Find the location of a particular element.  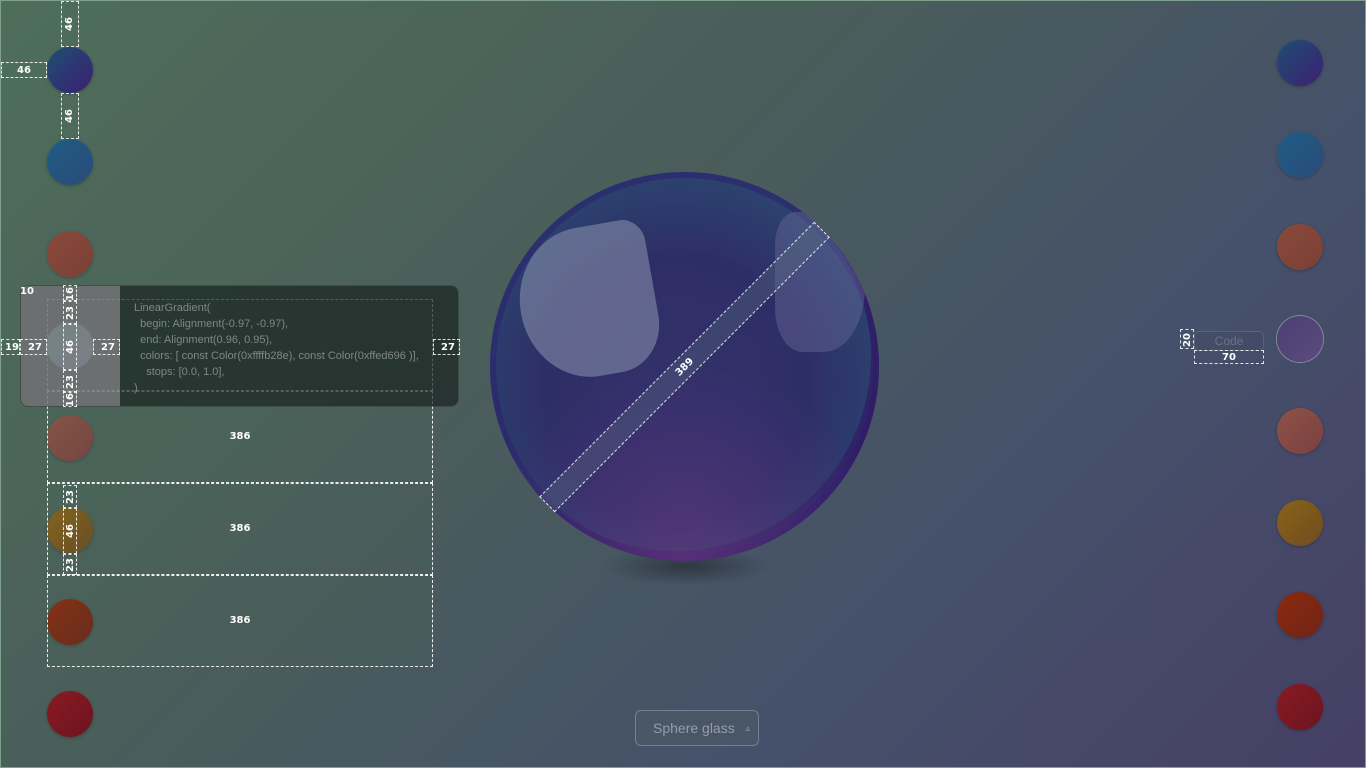

code-line: begin: Alignment(-0.97, -0.97), is located at coordinates (211, 324).